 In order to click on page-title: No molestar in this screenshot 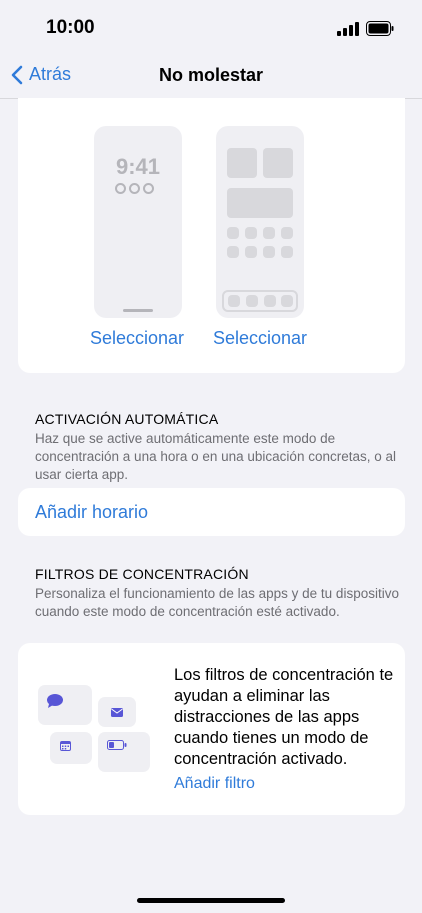, I will do `click(211, 75)`.